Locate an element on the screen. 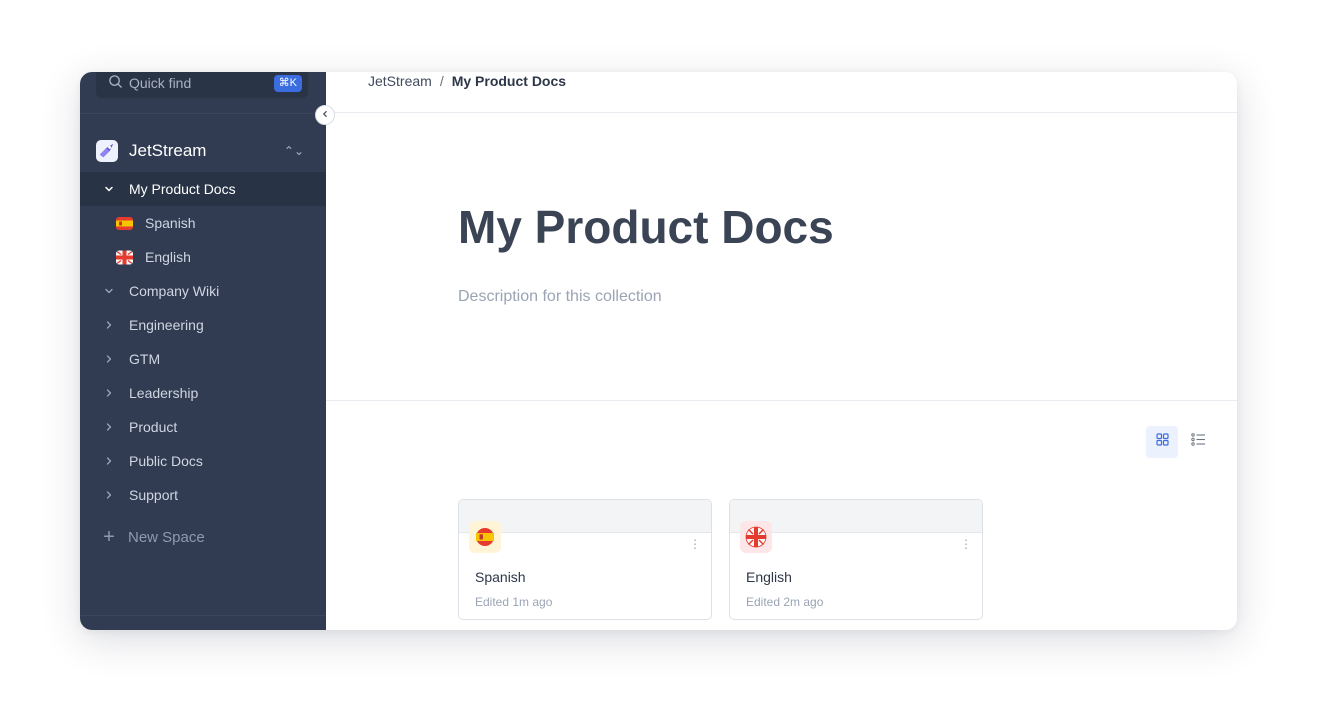 This screenshot has height=711, width=1317. card-title: English is located at coordinates (769, 577).